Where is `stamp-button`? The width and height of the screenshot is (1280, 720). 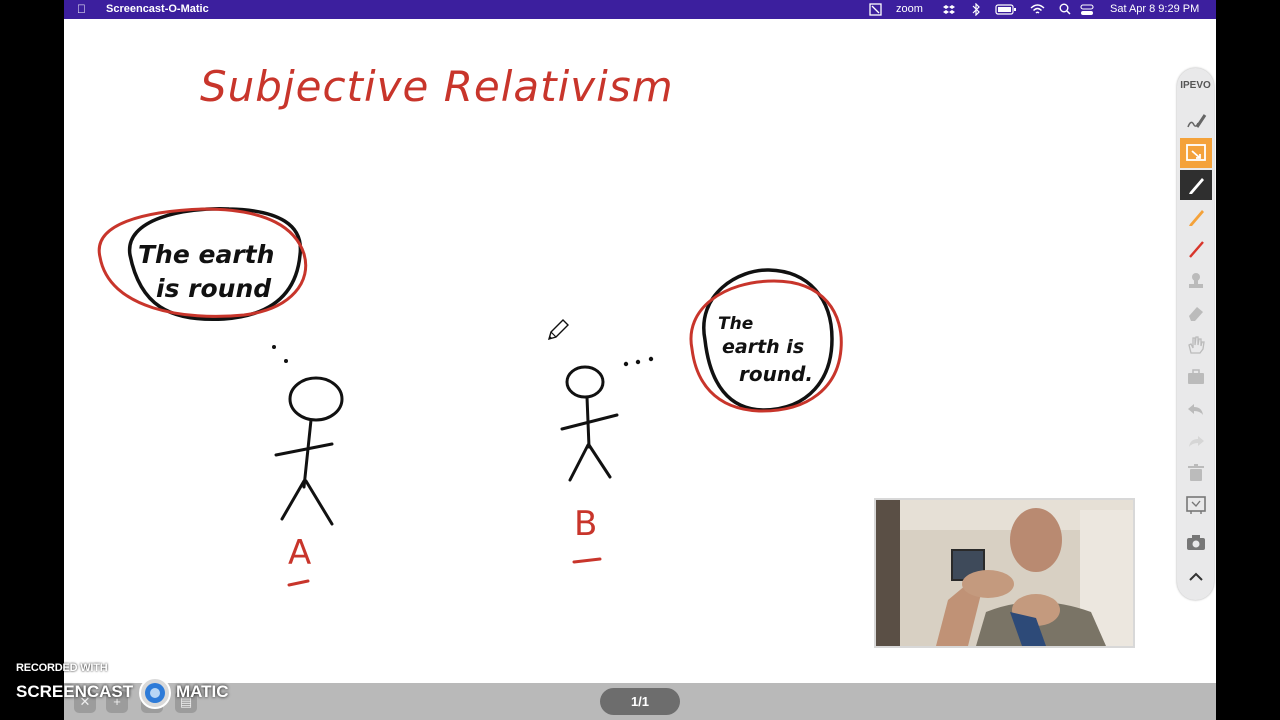 stamp-button is located at coordinates (1196, 281).